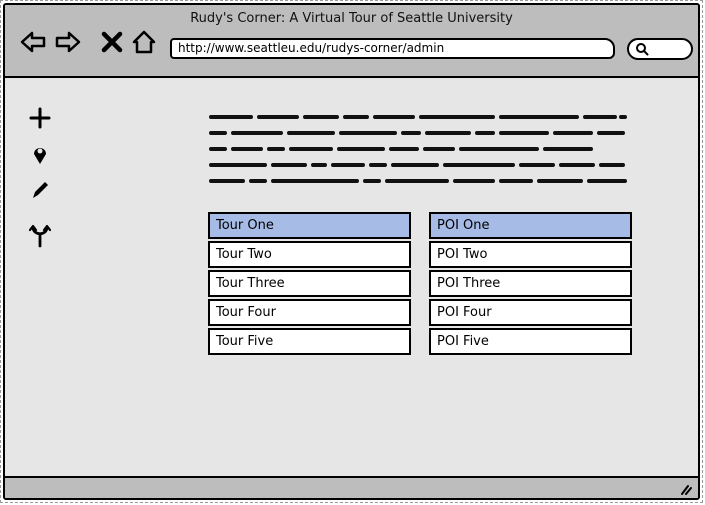 Image resolution: width=705 pixels, height=505 pixels. What do you see at coordinates (351, 487) in the screenshot?
I see `status-bar` at bounding box center [351, 487].